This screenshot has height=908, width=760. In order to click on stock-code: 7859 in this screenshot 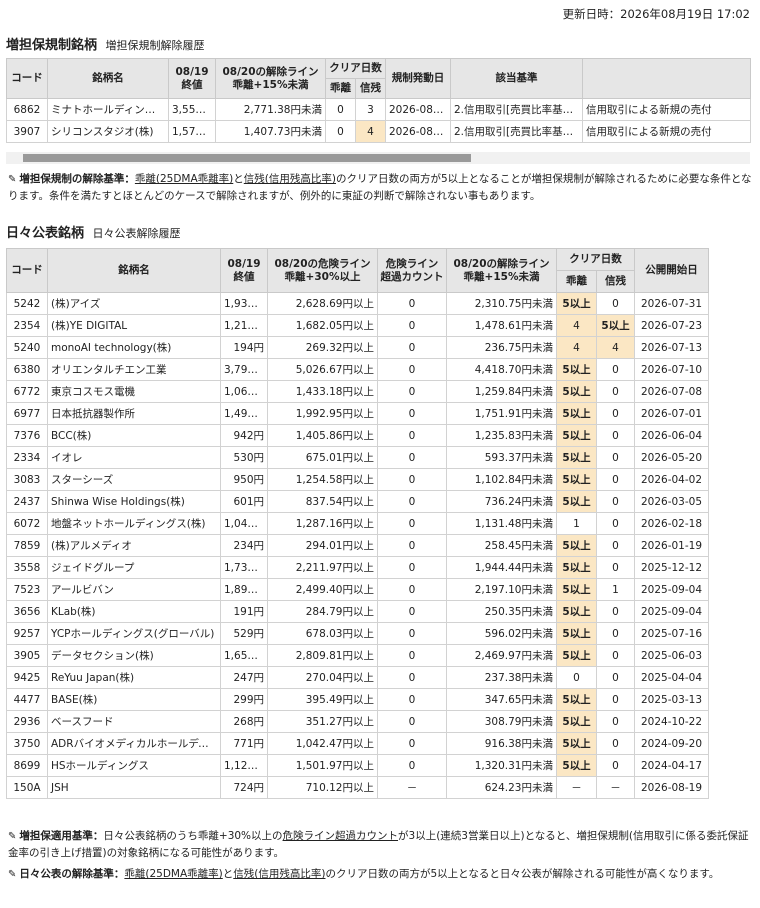, I will do `click(27, 545)`.